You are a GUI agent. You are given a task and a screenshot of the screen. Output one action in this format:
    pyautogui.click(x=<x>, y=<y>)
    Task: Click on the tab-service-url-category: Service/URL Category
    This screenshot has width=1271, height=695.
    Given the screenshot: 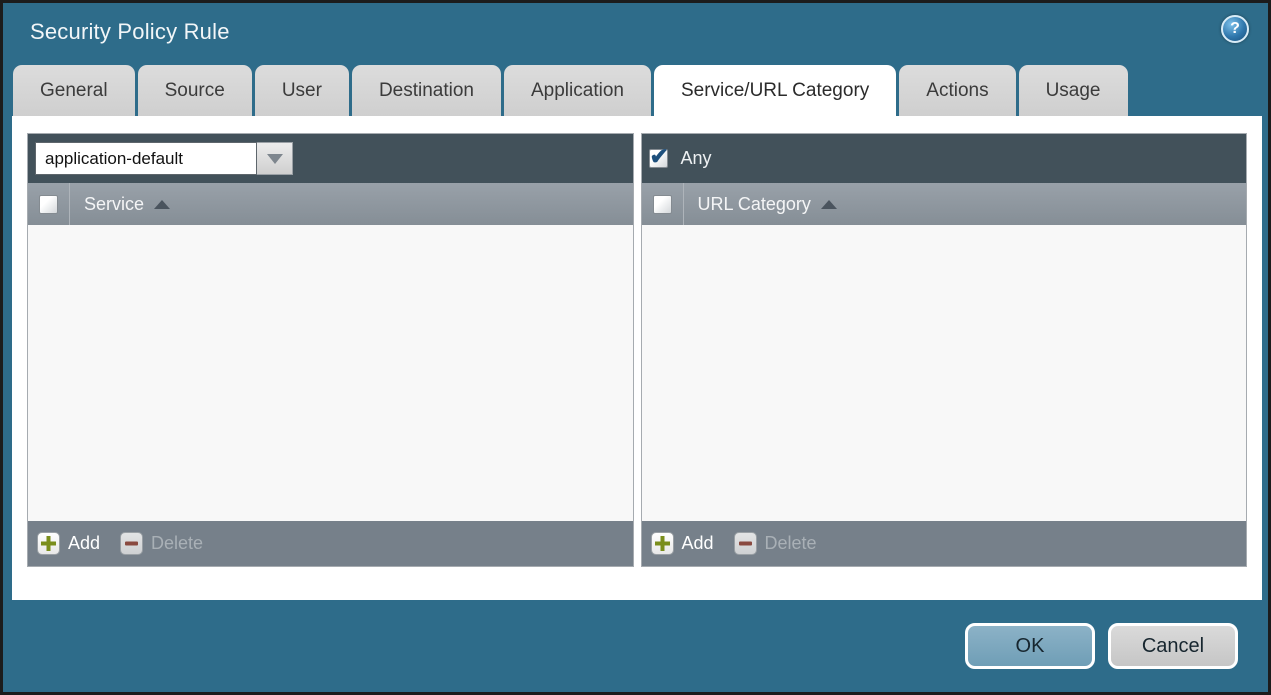 What is the action you would take?
    pyautogui.click(x=775, y=90)
    